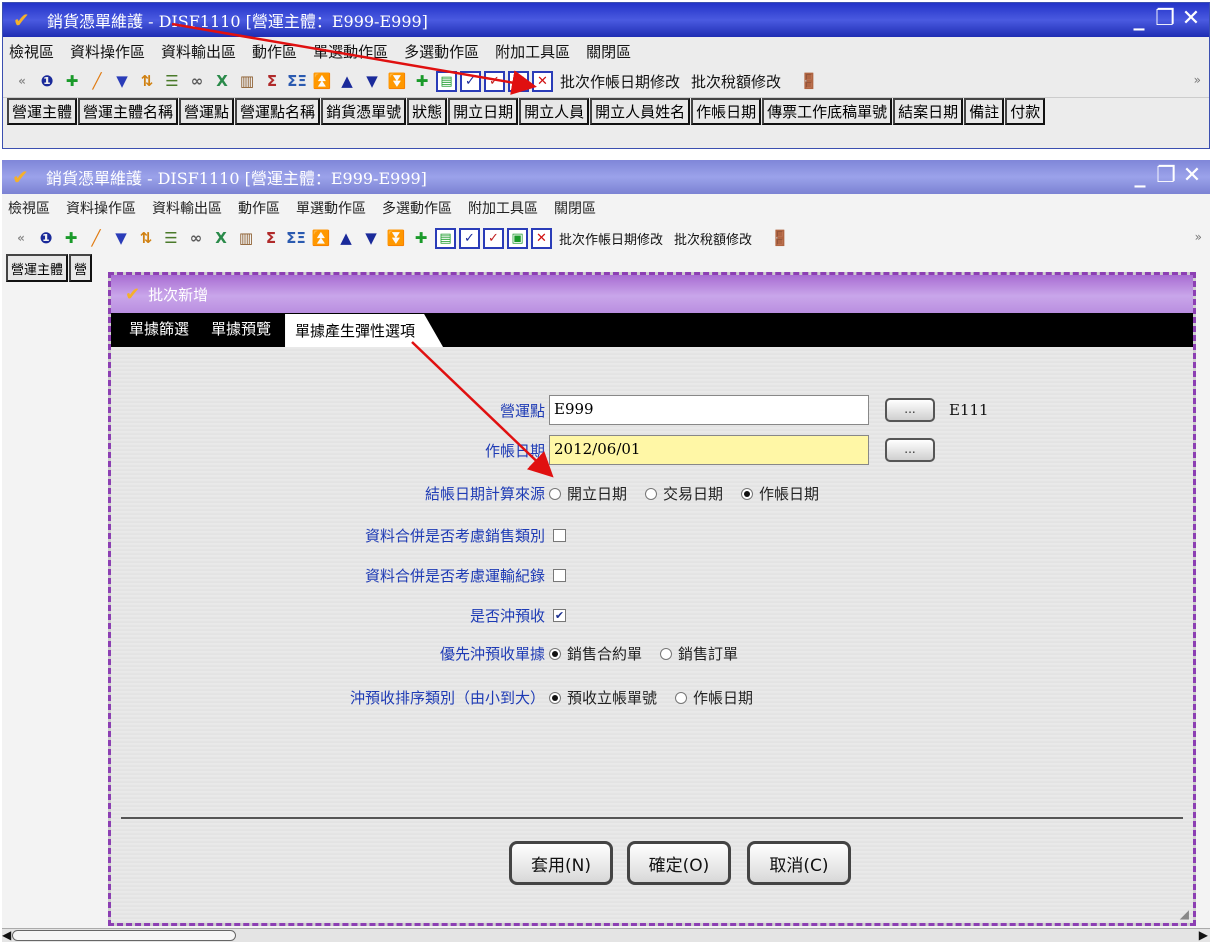  Describe the element at coordinates (427, 111) in the screenshot. I see `col-header: 狀態` at that location.